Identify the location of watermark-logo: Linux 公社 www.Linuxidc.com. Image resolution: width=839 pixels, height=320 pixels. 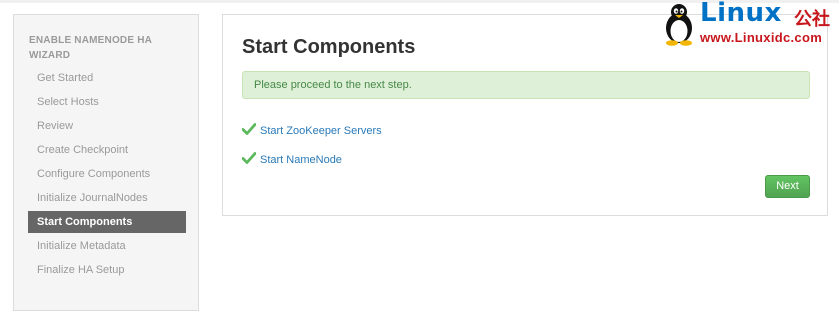
(749, 25).